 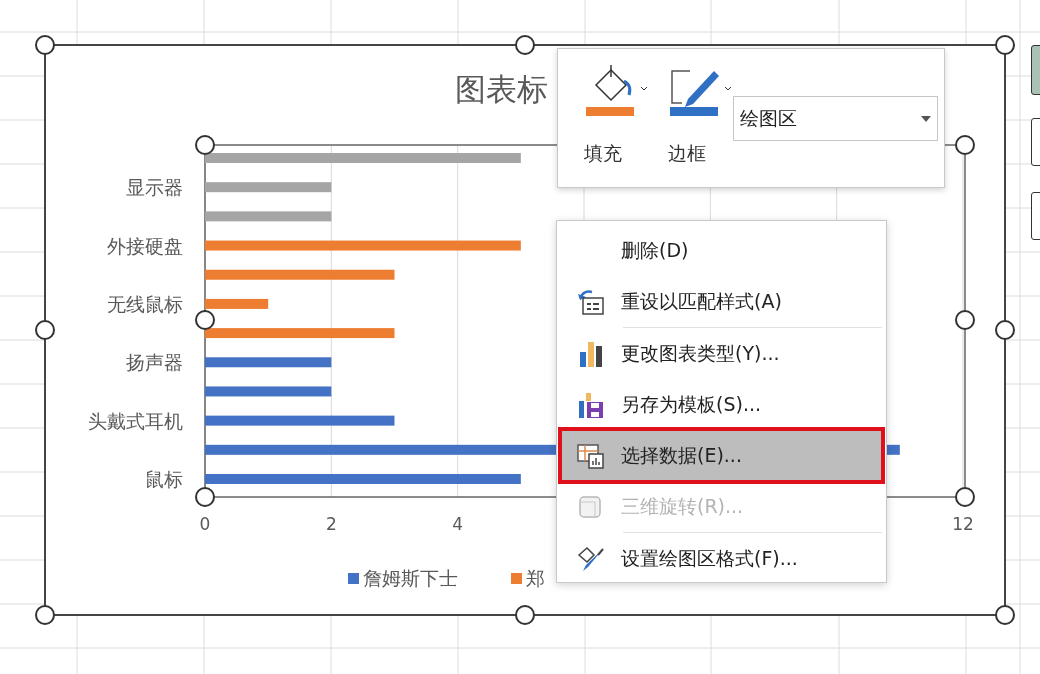 I want to click on category-label: 显示器, so click(x=154, y=187).